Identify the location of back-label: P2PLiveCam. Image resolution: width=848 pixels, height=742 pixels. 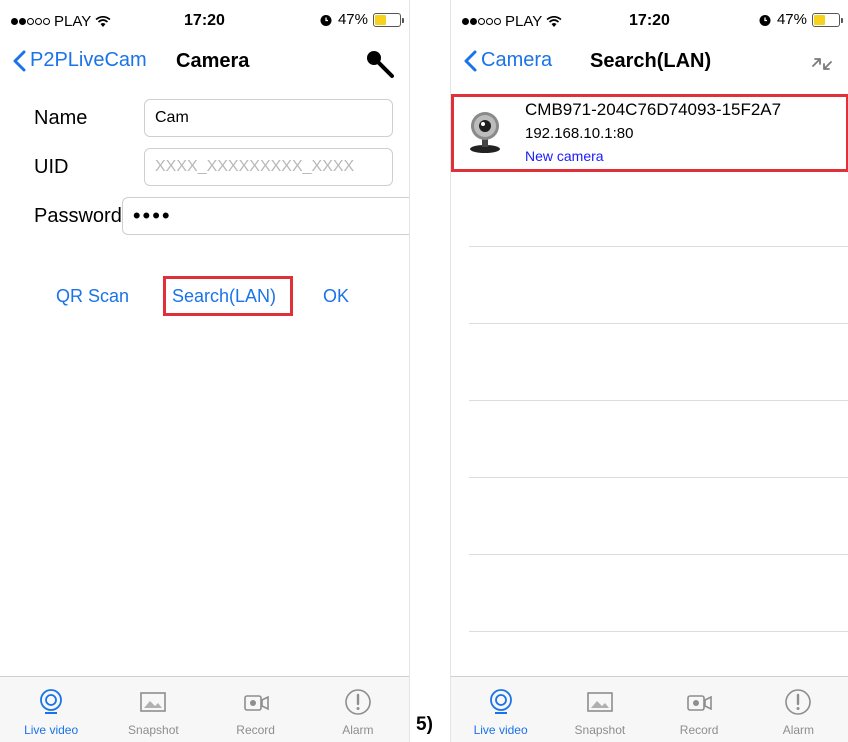
(88, 60).